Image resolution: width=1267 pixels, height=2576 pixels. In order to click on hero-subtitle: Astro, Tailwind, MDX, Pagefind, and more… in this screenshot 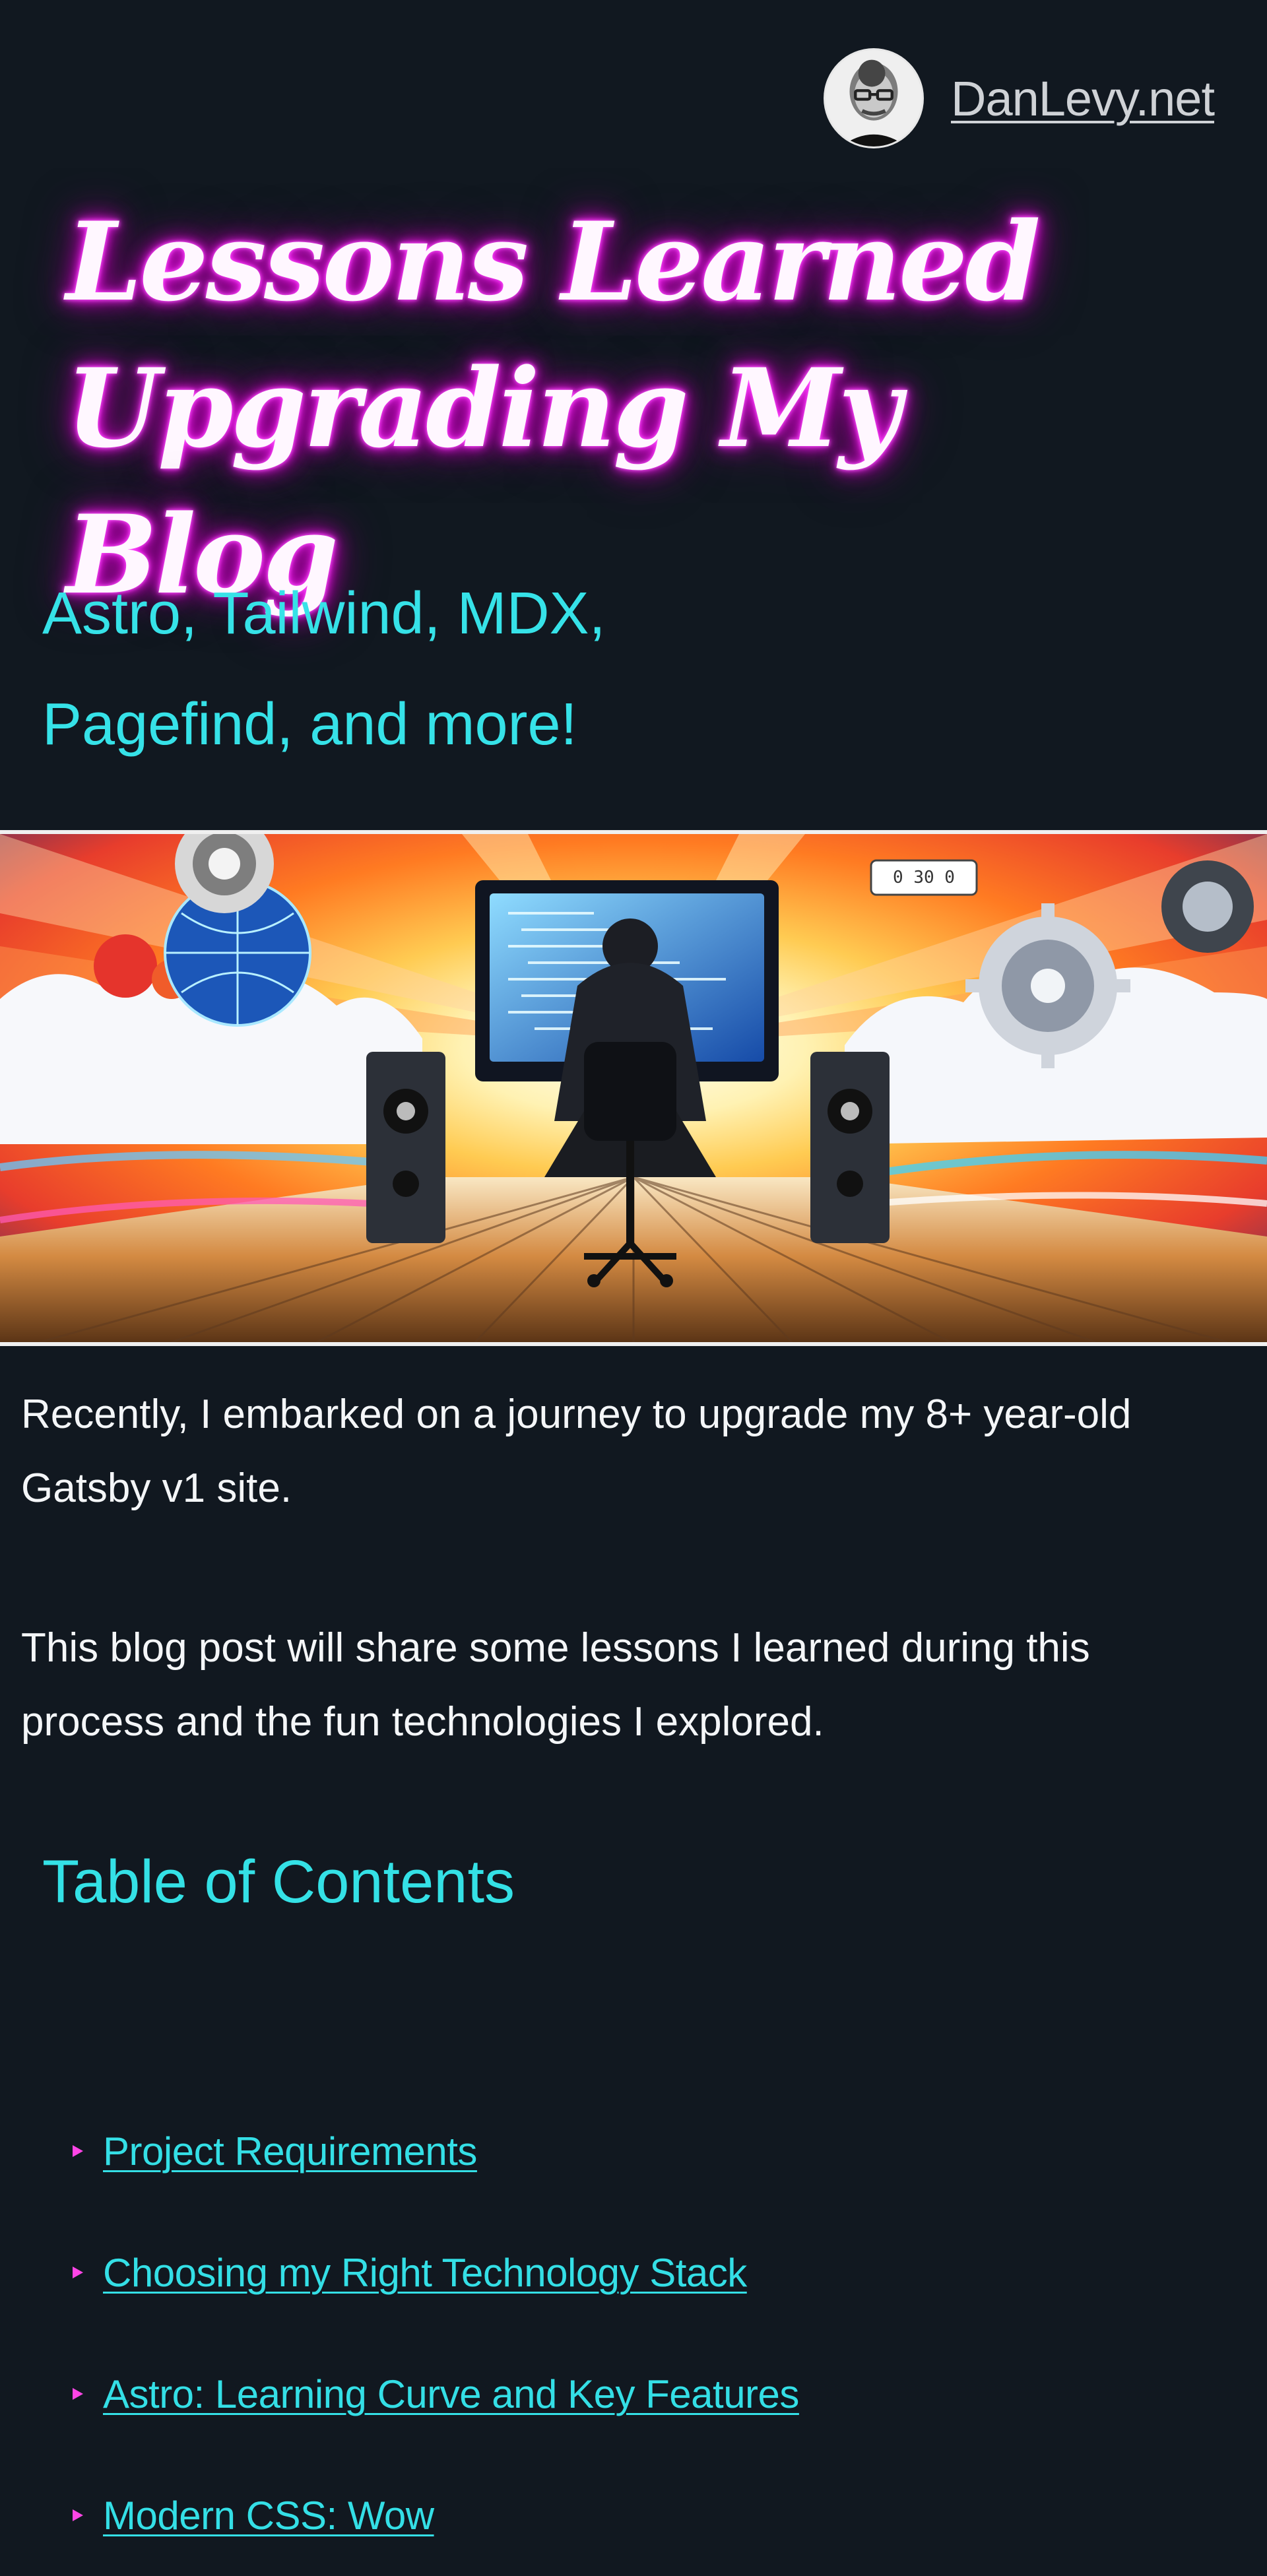, I will do `click(438, 669)`.